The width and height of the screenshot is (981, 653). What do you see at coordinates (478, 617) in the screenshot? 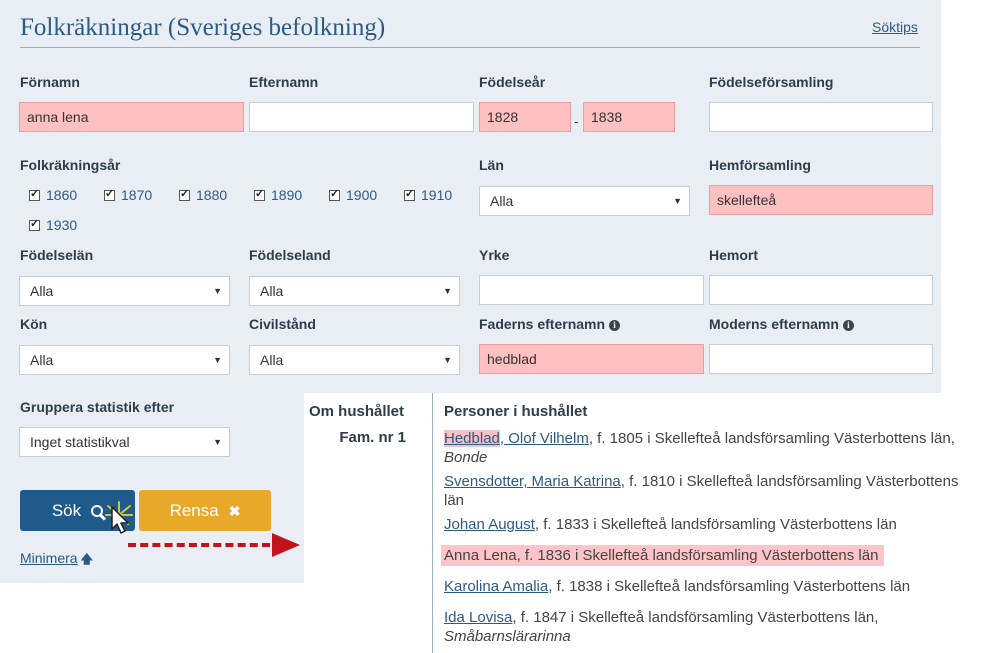
I see `person-link: Ida Lovisa` at bounding box center [478, 617].